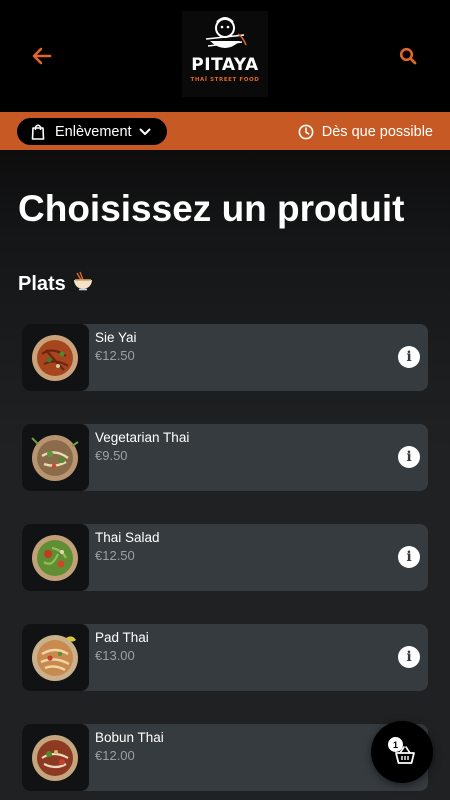 The height and width of the screenshot is (800, 450). I want to click on arrow-left-icon, so click(42, 56).